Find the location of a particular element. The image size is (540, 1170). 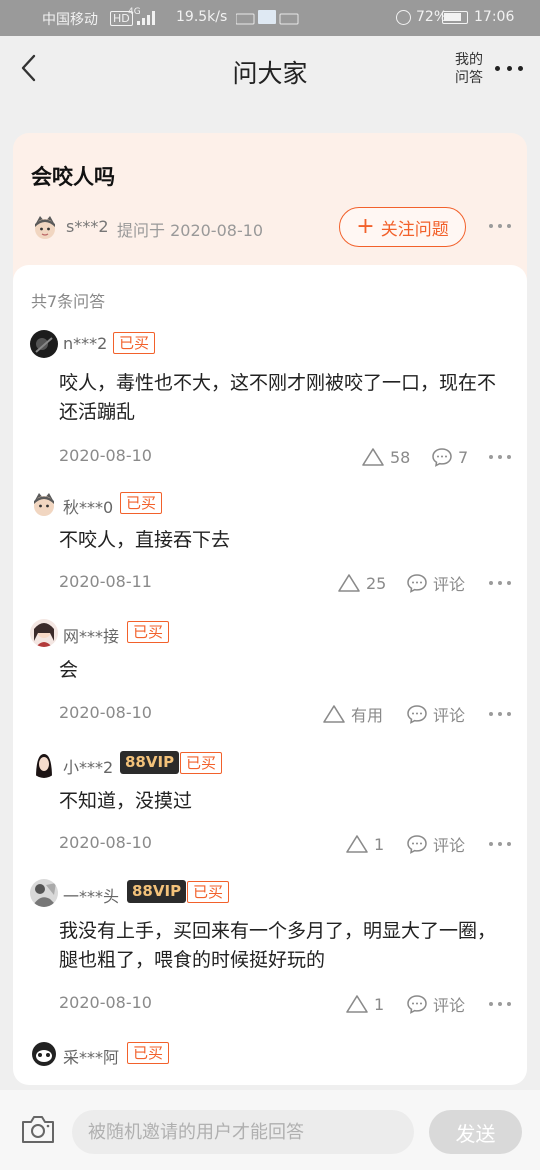

network-speed: 19.5k/s is located at coordinates (202, 17).